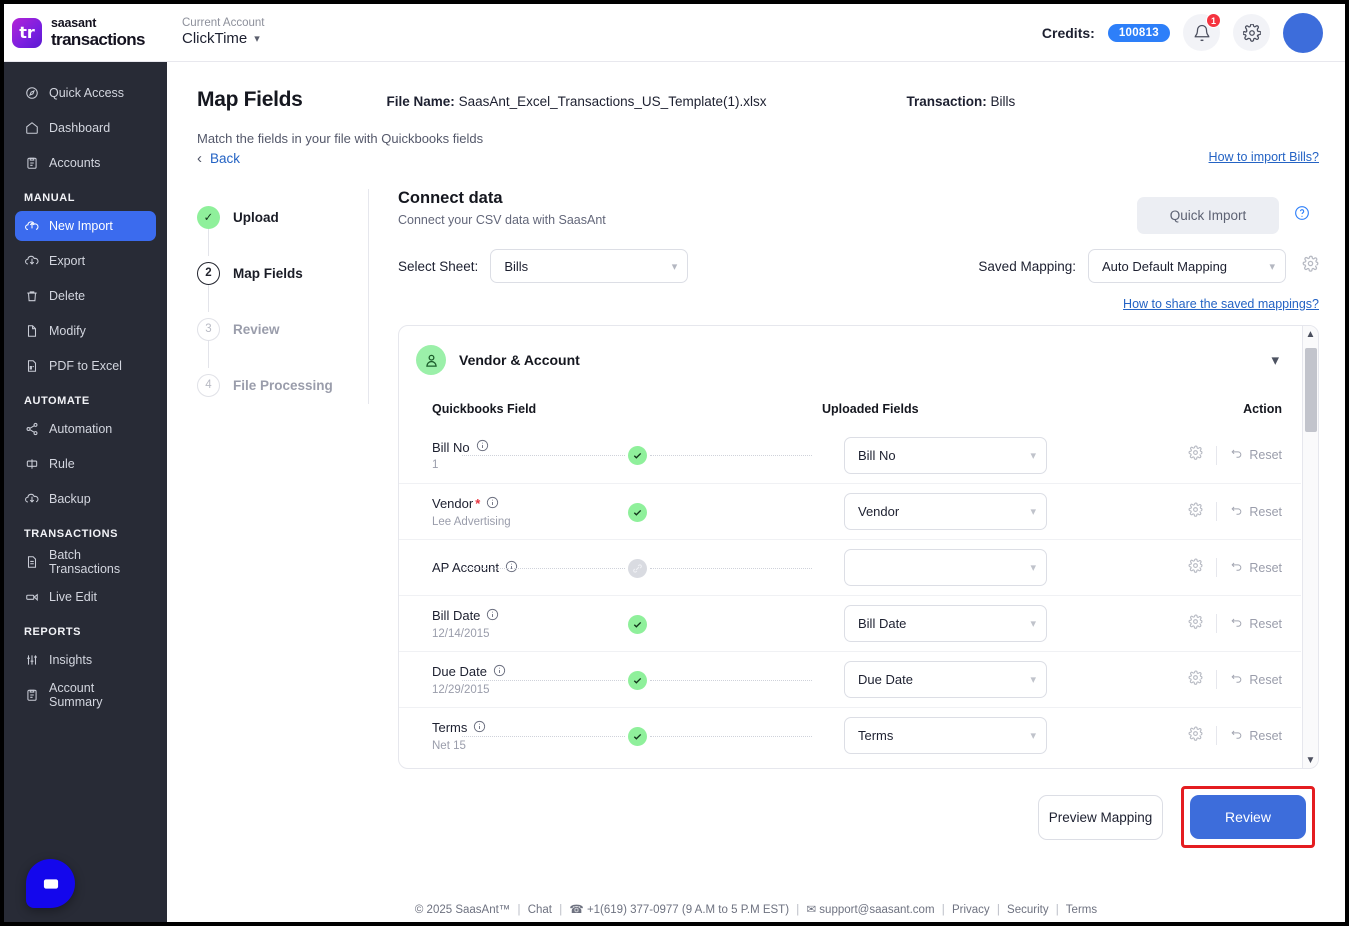 The height and width of the screenshot is (926, 1349). Describe the element at coordinates (758, 158) in the screenshot. I see `back-button: ‹ Back` at that location.